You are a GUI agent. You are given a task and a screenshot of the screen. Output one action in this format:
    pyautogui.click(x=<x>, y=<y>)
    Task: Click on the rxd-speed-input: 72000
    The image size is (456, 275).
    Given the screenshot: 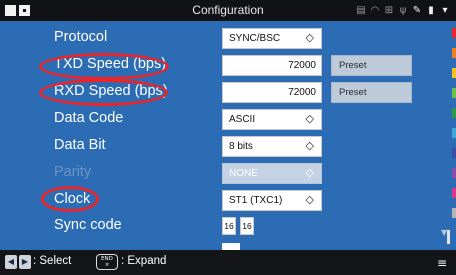 What is the action you would take?
    pyautogui.click(x=272, y=92)
    